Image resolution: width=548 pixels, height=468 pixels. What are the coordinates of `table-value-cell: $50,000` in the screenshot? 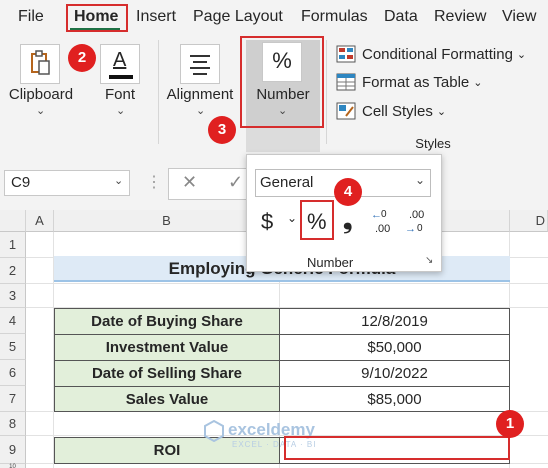 It's located at (394, 347).